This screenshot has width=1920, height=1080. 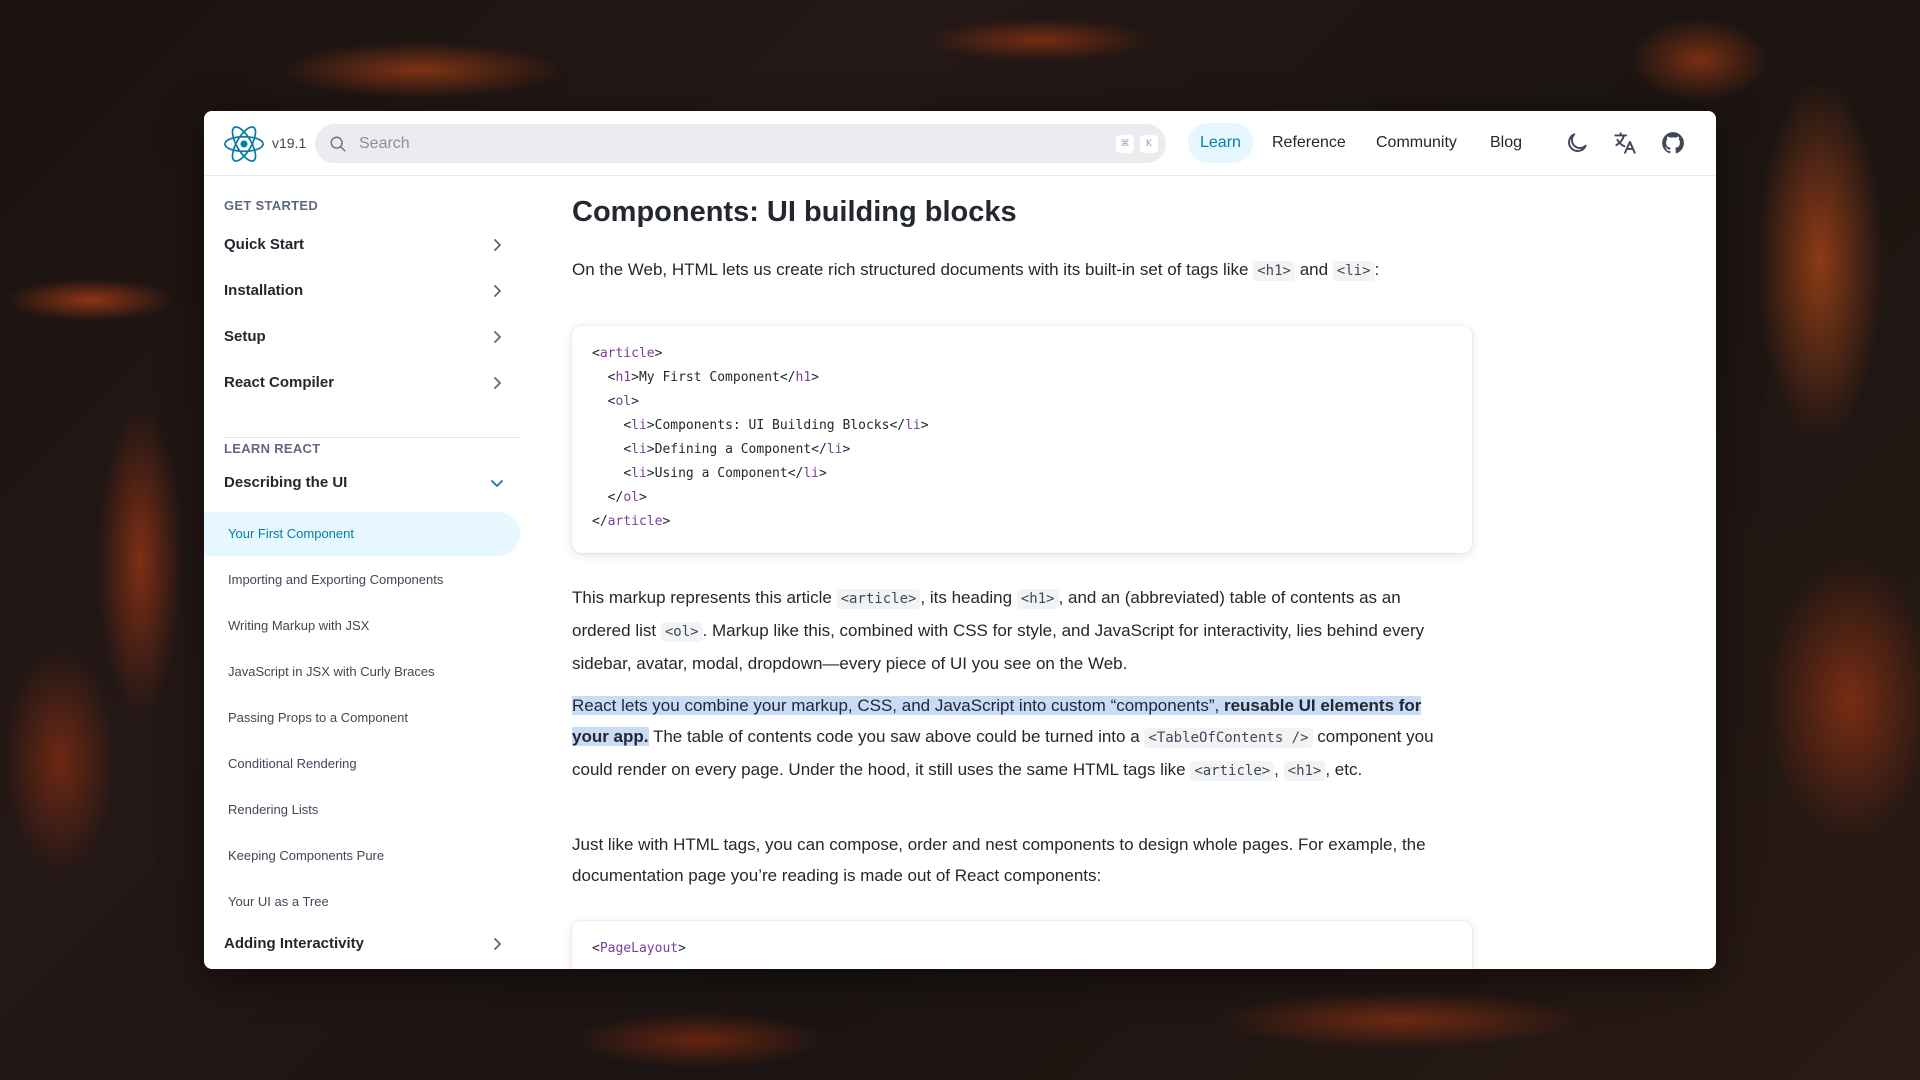 I want to click on nav-blog: Blog, so click(x=1506, y=143).